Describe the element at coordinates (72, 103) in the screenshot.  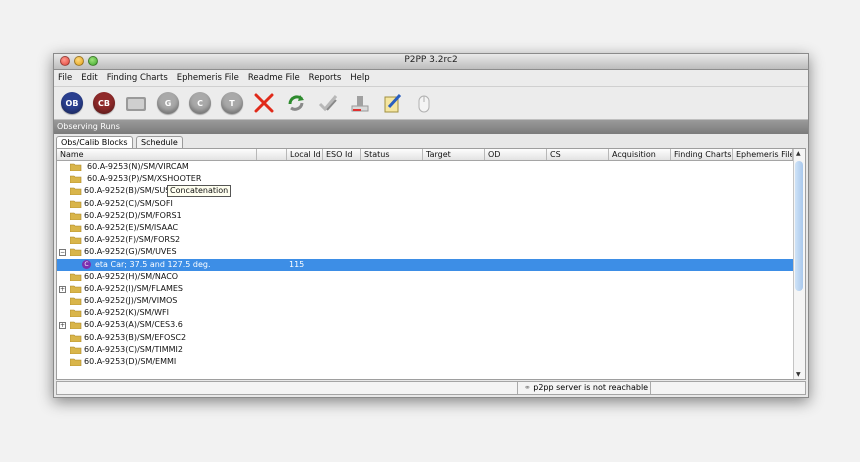
I see `ob-button: OB` at that location.